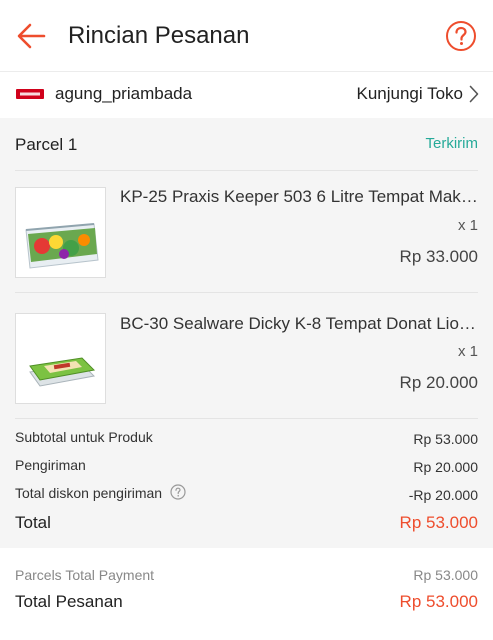 This screenshot has height=640, width=493. Describe the element at coordinates (452, 143) in the screenshot. I see `parcel-status: Terkirim` at that location.